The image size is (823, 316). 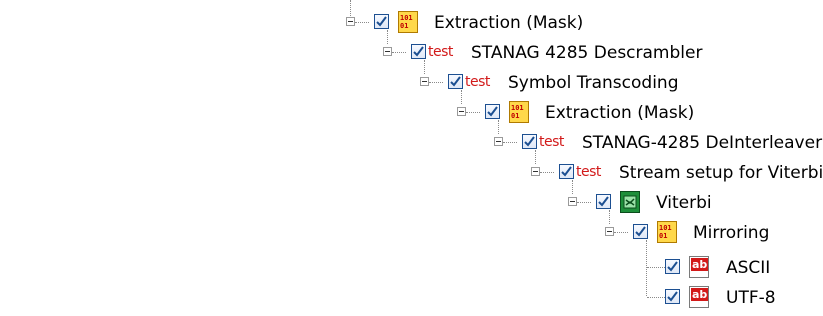 What do you see at coordinates (751, 298) in the screenshot?
I see `node-label: UTF-8` at bounding box center [751, 298].